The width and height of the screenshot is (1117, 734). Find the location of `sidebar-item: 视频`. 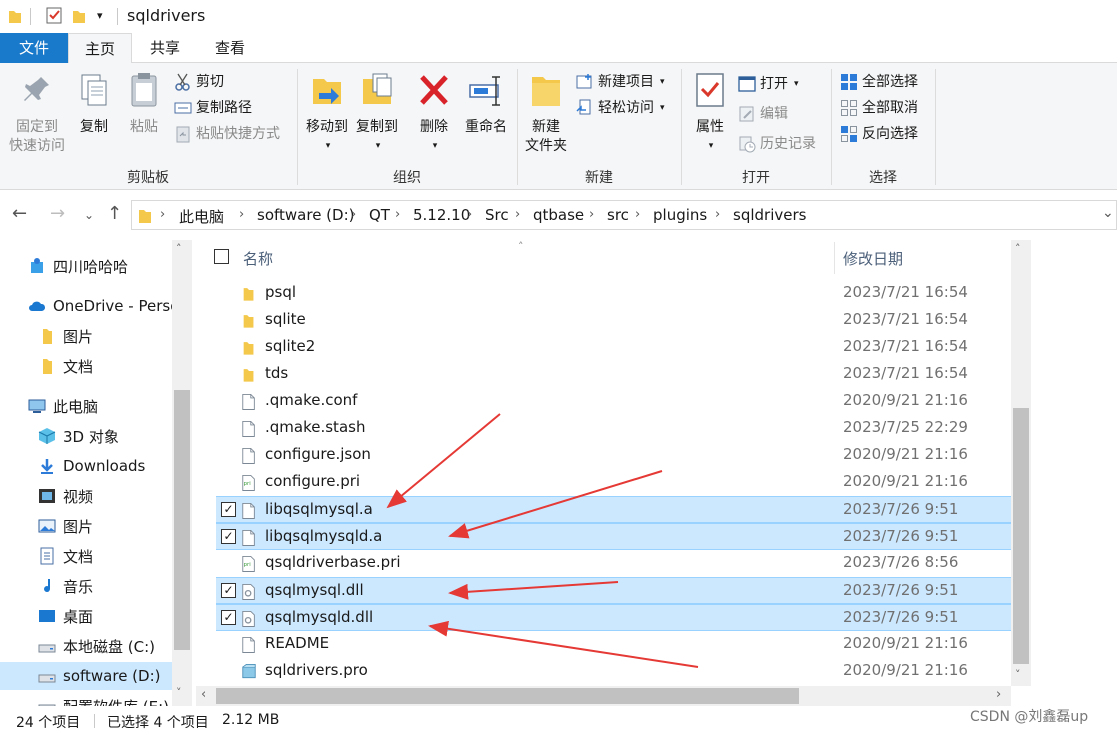

sidebar-item: 视频 is located at coordinates (86, 496).